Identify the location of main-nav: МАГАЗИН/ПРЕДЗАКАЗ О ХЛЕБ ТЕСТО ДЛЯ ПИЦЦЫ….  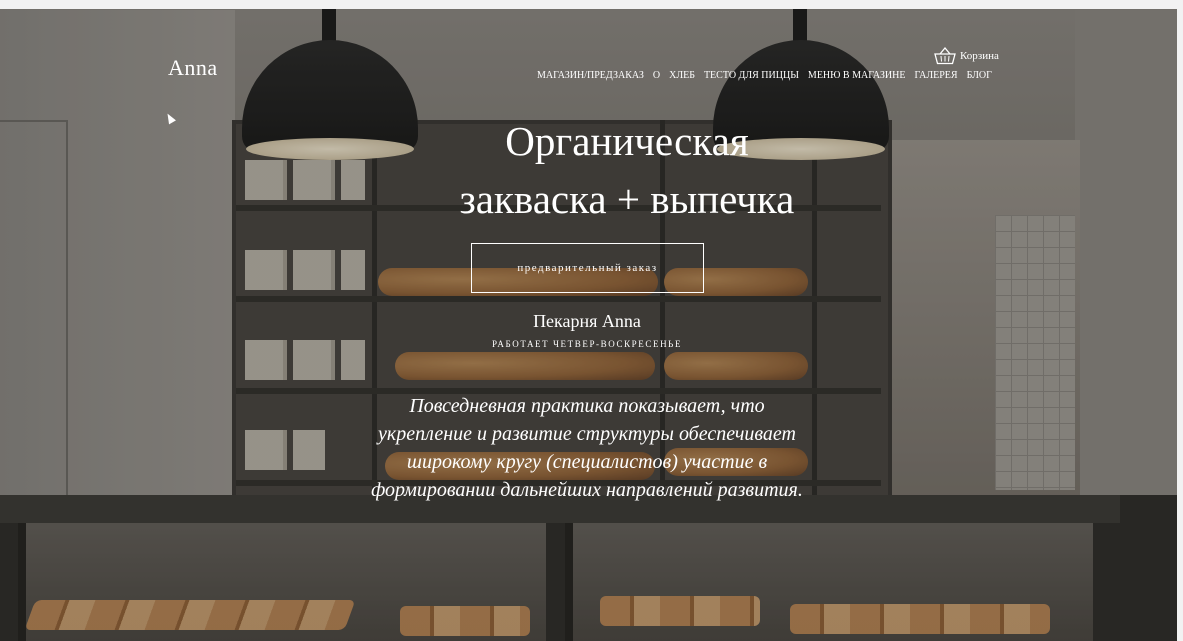
(764, 75).